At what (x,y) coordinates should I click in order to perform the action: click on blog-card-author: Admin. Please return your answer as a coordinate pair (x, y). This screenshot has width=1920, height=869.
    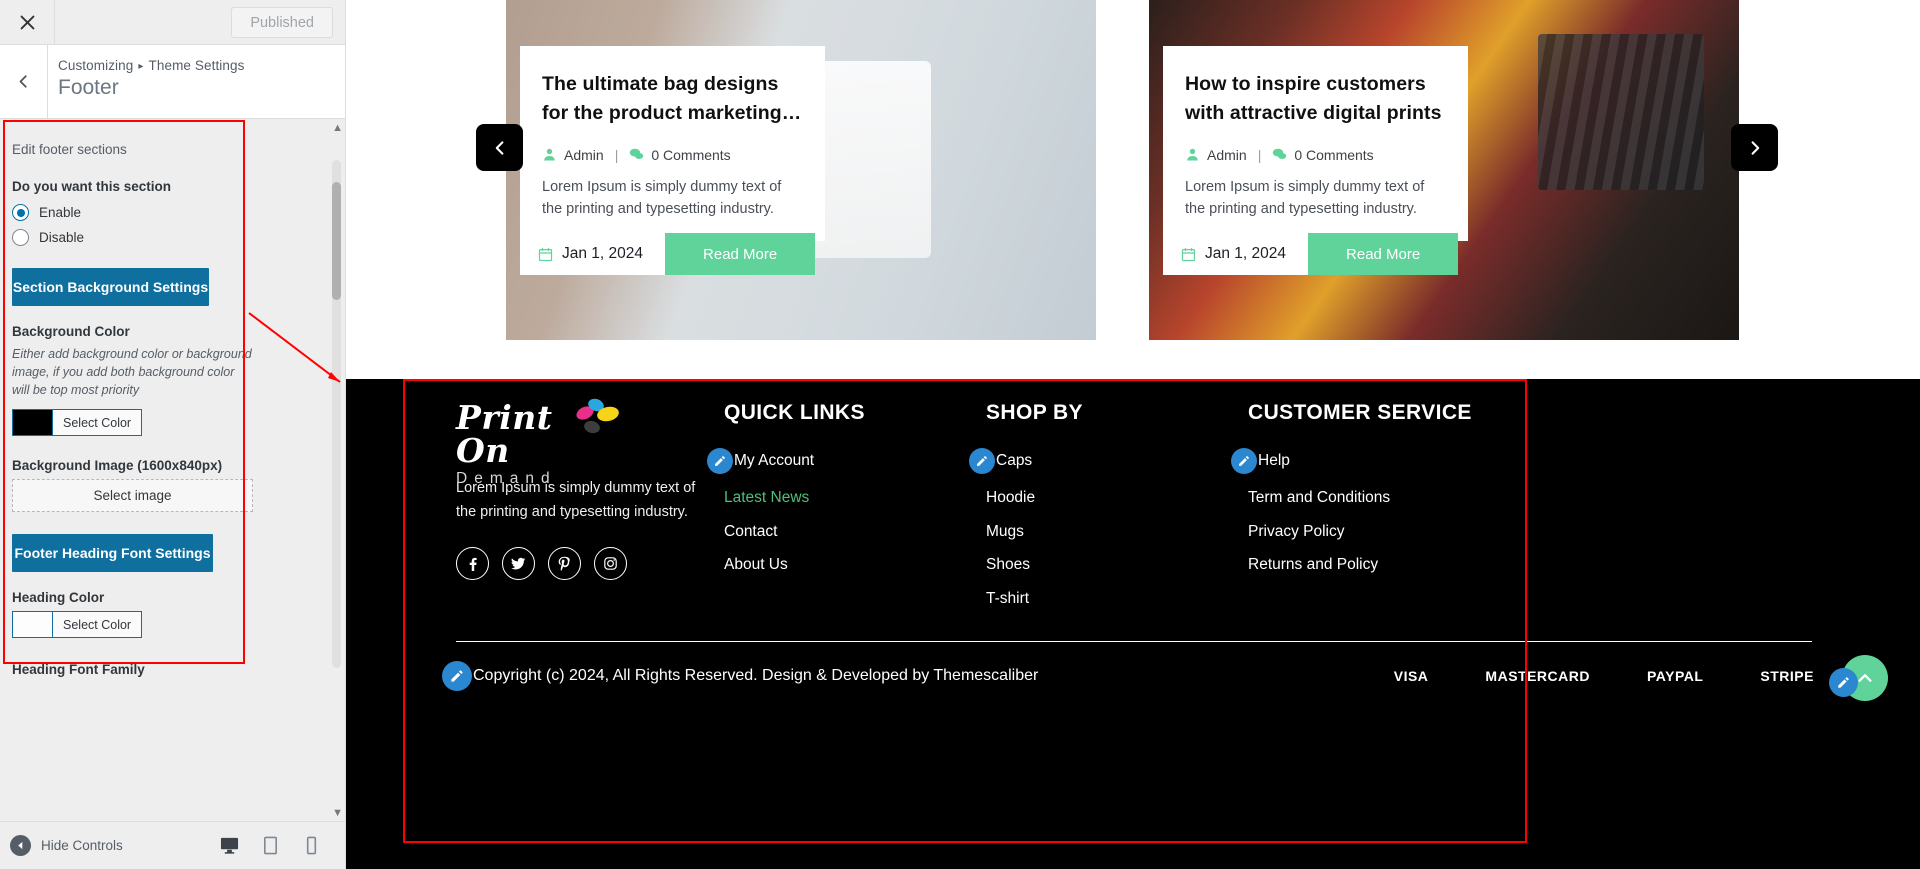
    Looking at the image, I should click on (1216, 155).